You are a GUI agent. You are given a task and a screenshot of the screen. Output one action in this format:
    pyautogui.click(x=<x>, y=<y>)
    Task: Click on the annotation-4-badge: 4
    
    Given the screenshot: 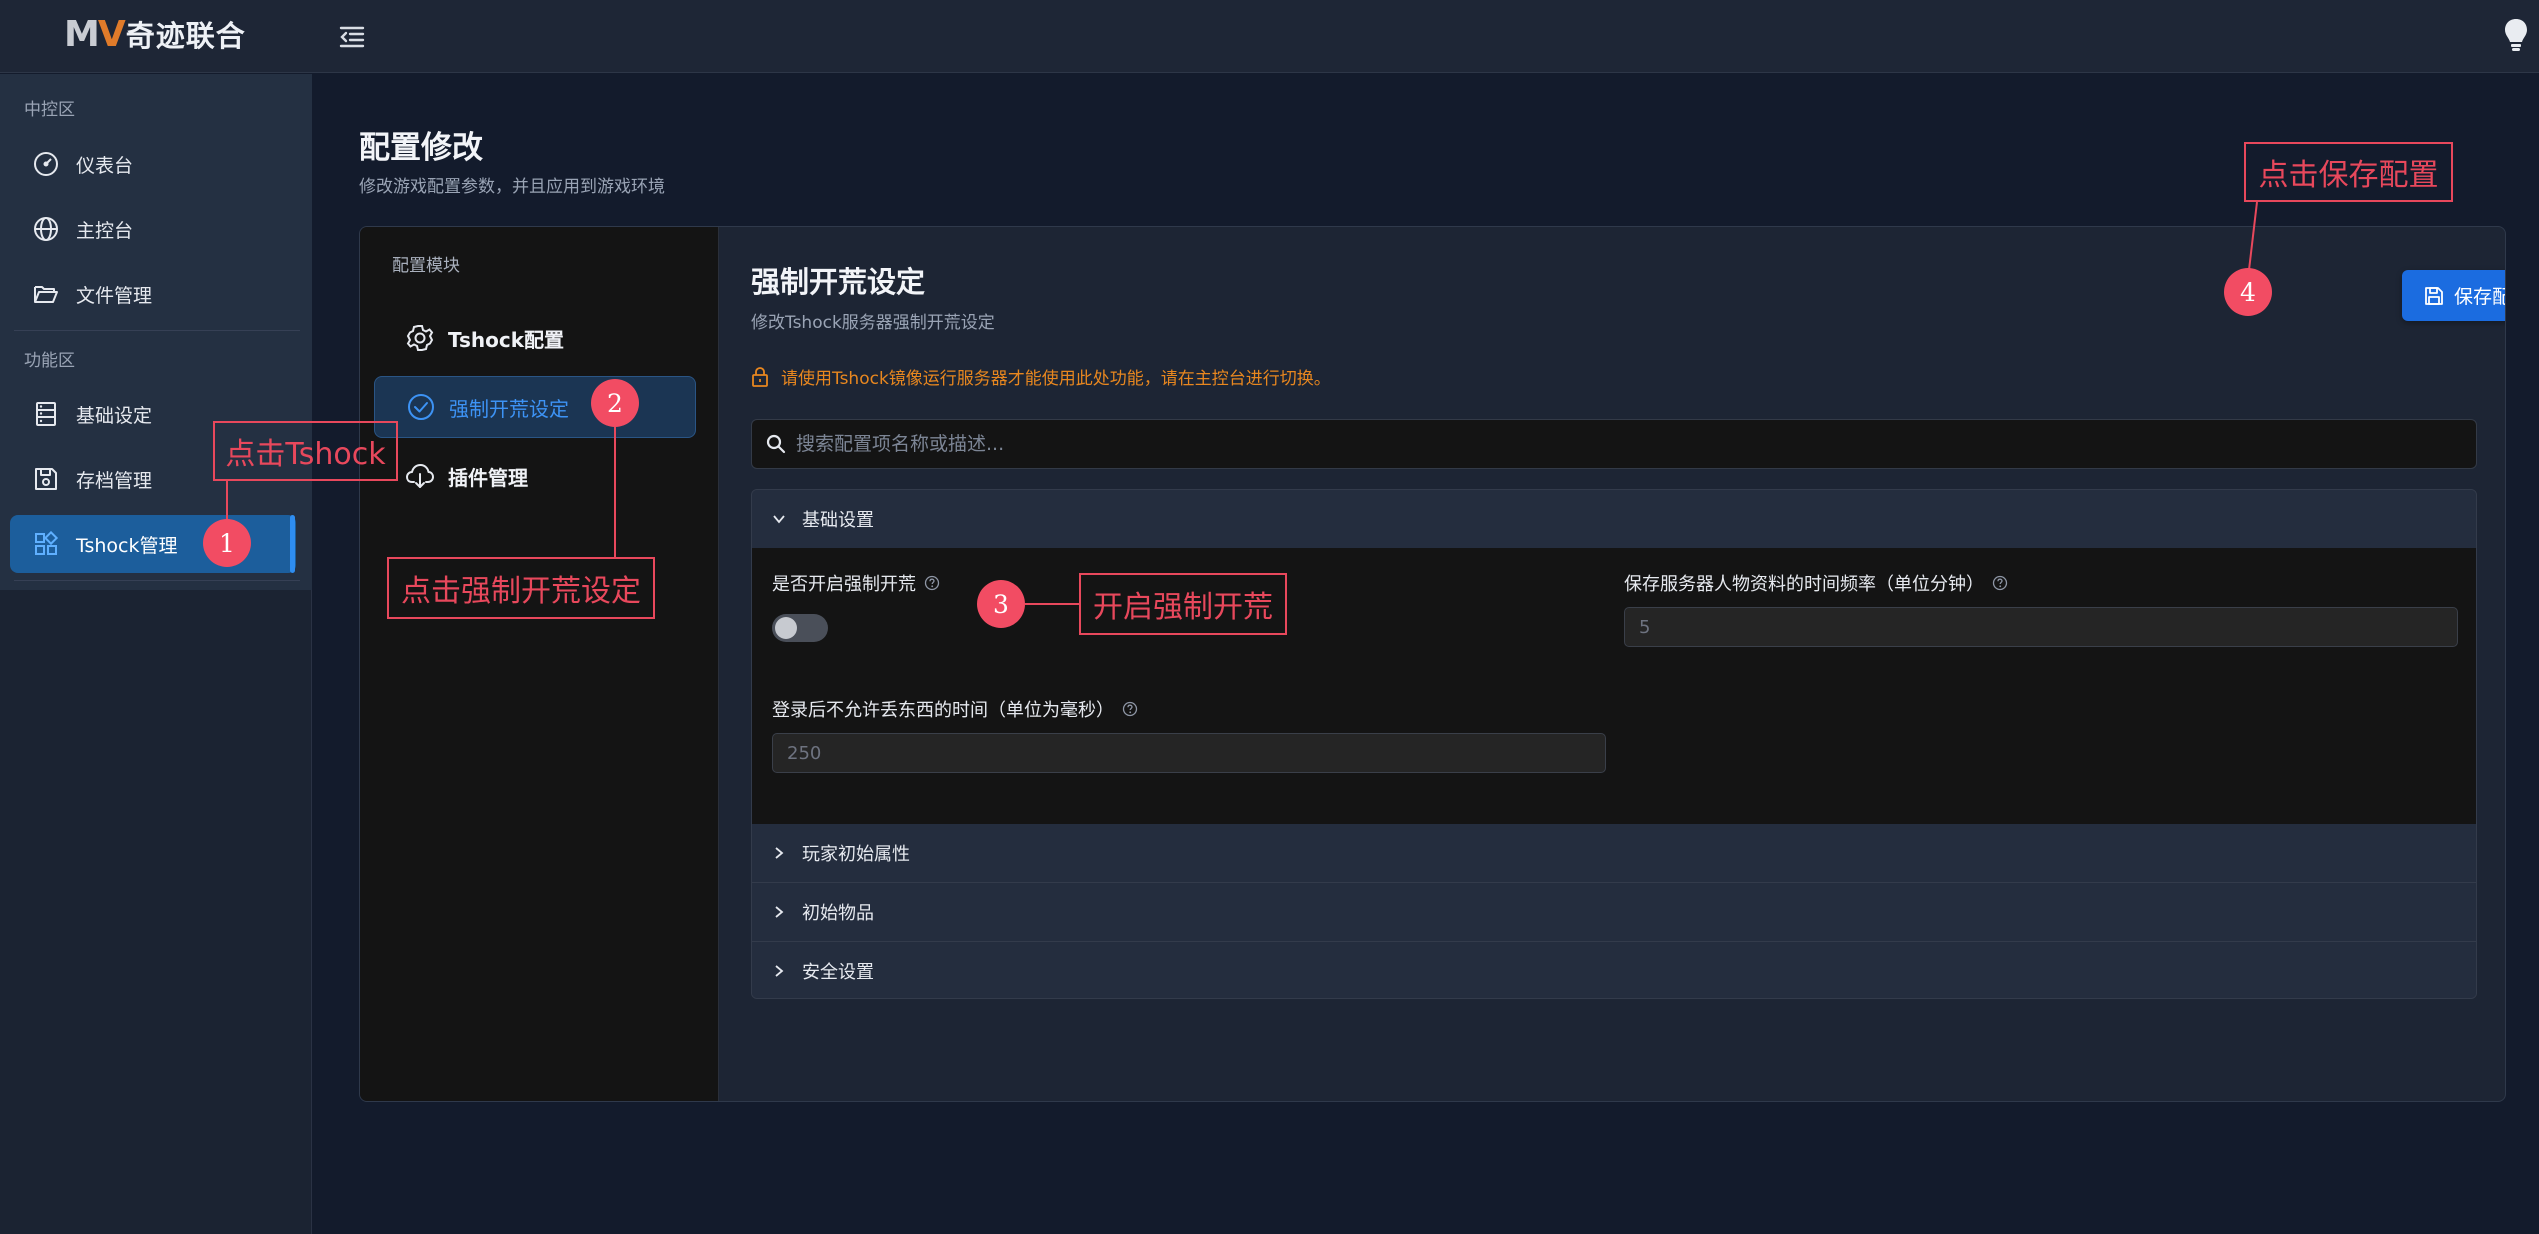 What is the action you would take?
    pyautogui.click(x=2248, y=292)
    